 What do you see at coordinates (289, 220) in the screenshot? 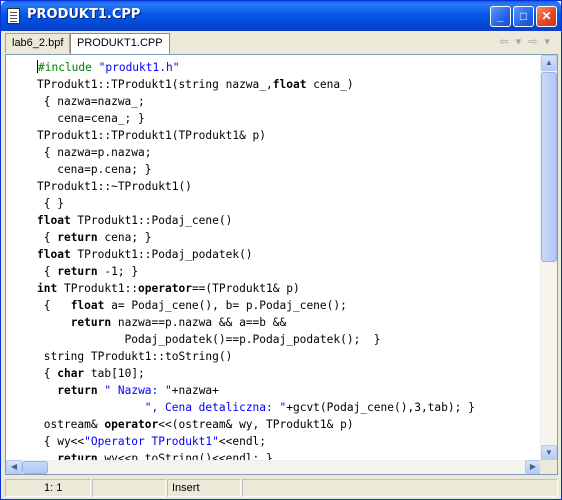
I see `code-line: float TProdukt1::Podaj_cene()` at bounding box center [289, 220].